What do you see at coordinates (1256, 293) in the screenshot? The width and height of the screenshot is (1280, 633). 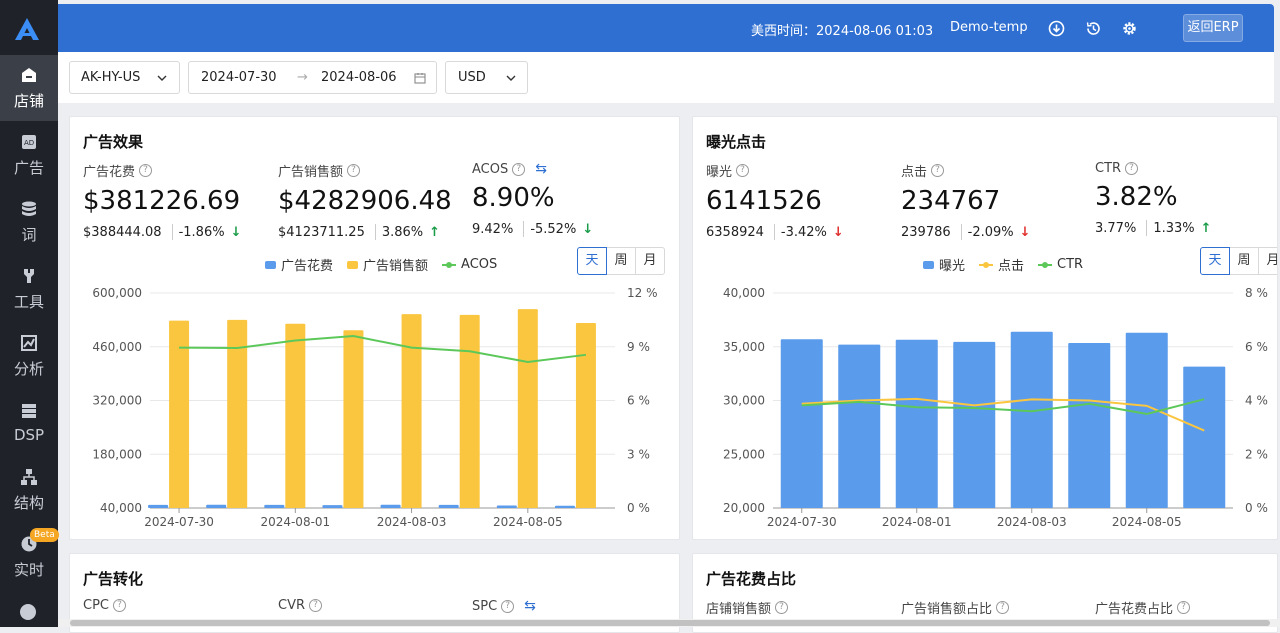 I see `y2-tick-label: 8 %` at bounding box center [1256, 293].